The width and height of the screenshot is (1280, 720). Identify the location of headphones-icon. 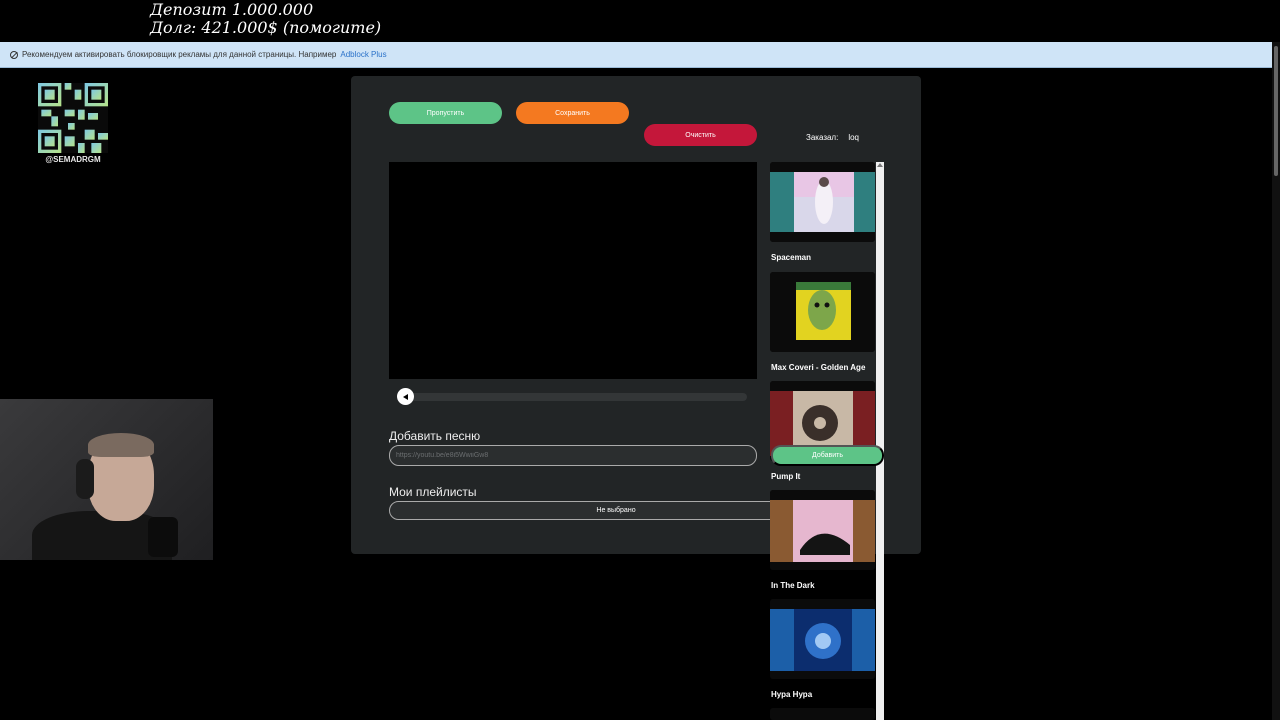
(85, 479).